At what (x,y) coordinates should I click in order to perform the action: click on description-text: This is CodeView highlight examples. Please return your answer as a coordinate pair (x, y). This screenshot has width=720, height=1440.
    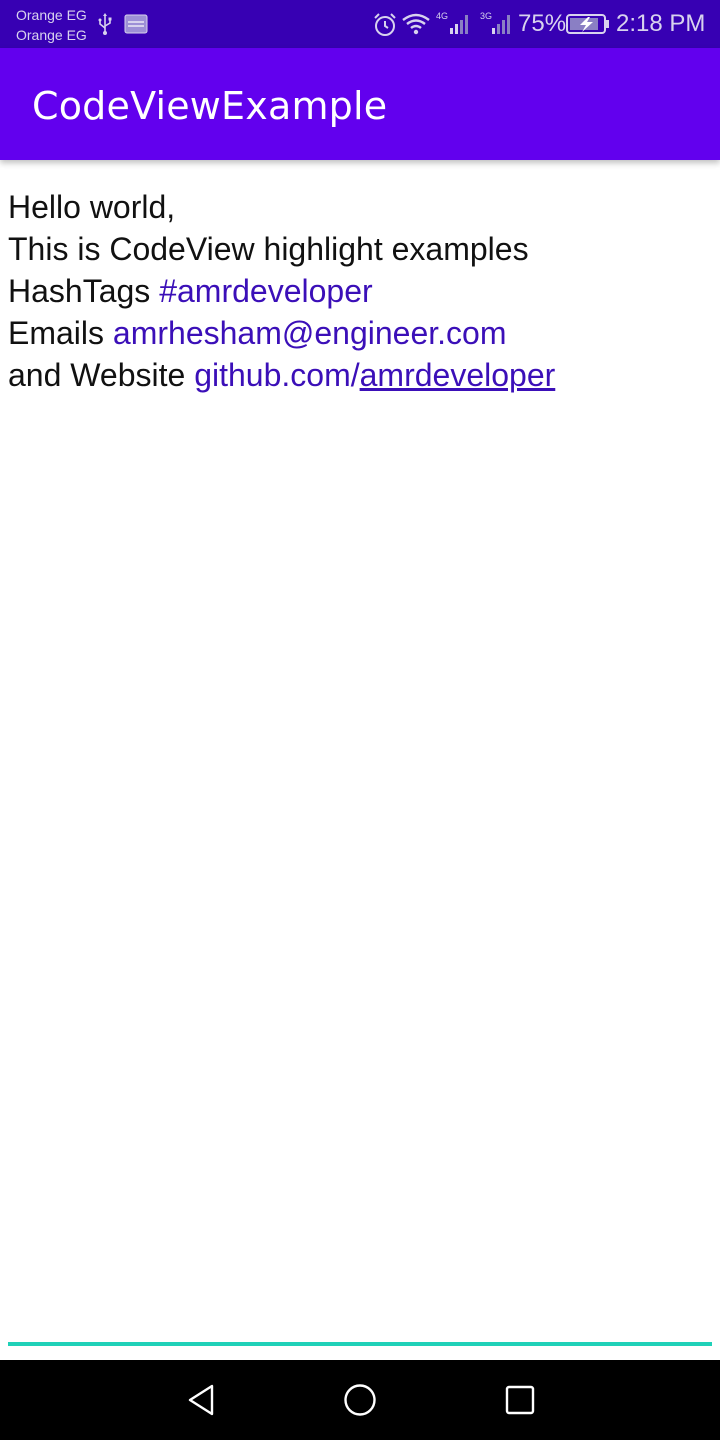
    Looking at the image, I should click on (268, 249).